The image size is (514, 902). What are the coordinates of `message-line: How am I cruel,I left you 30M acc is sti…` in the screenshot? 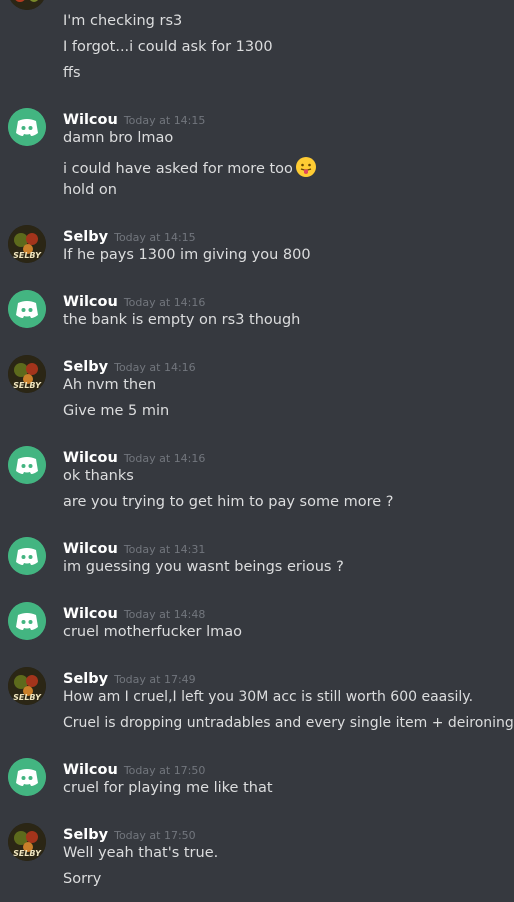 It's located at (268, 697).